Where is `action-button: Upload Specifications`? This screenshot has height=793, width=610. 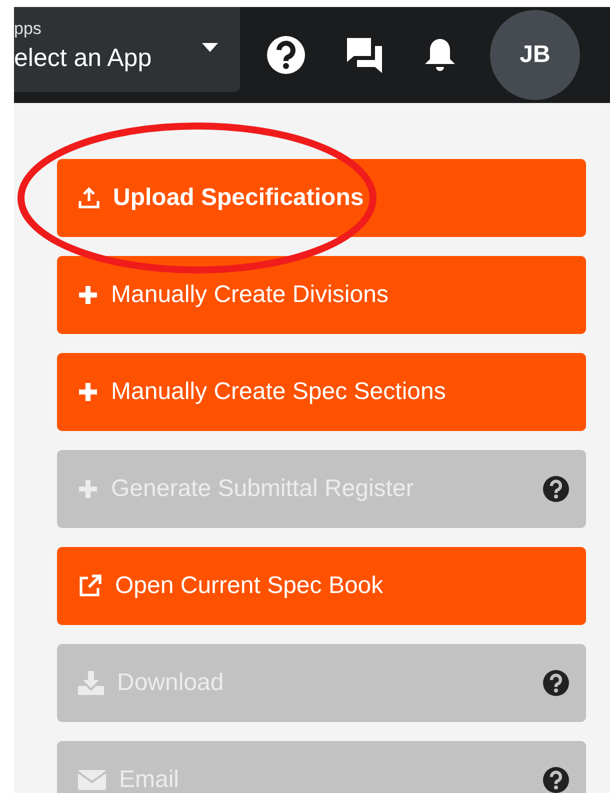
action-button: Upload Specifications is located at coordinates (321, 198).